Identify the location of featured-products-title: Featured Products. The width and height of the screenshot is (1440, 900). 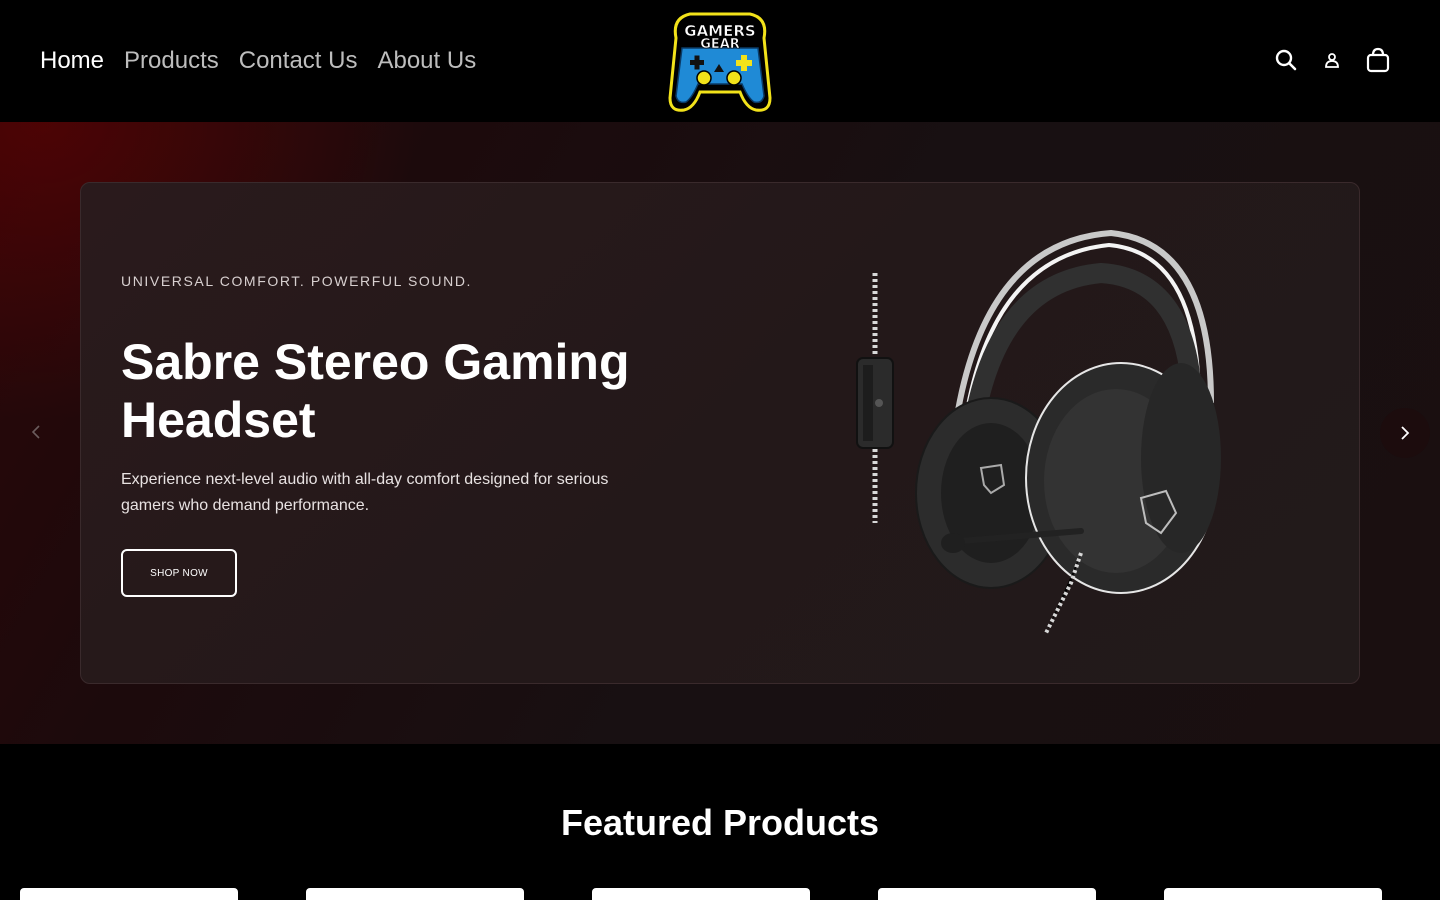
(720, 822).